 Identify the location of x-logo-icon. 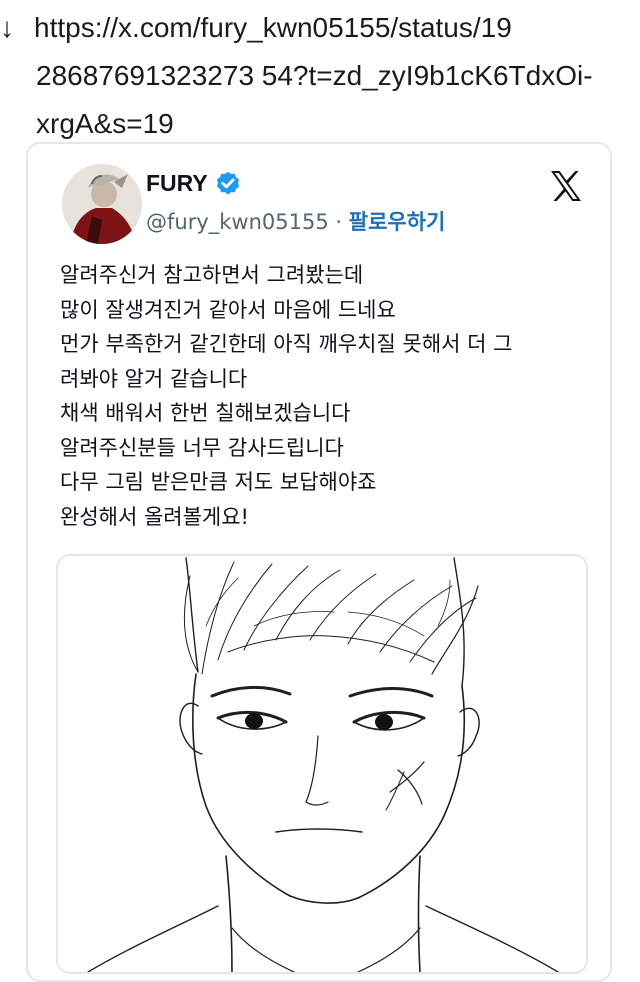
(566, 186).